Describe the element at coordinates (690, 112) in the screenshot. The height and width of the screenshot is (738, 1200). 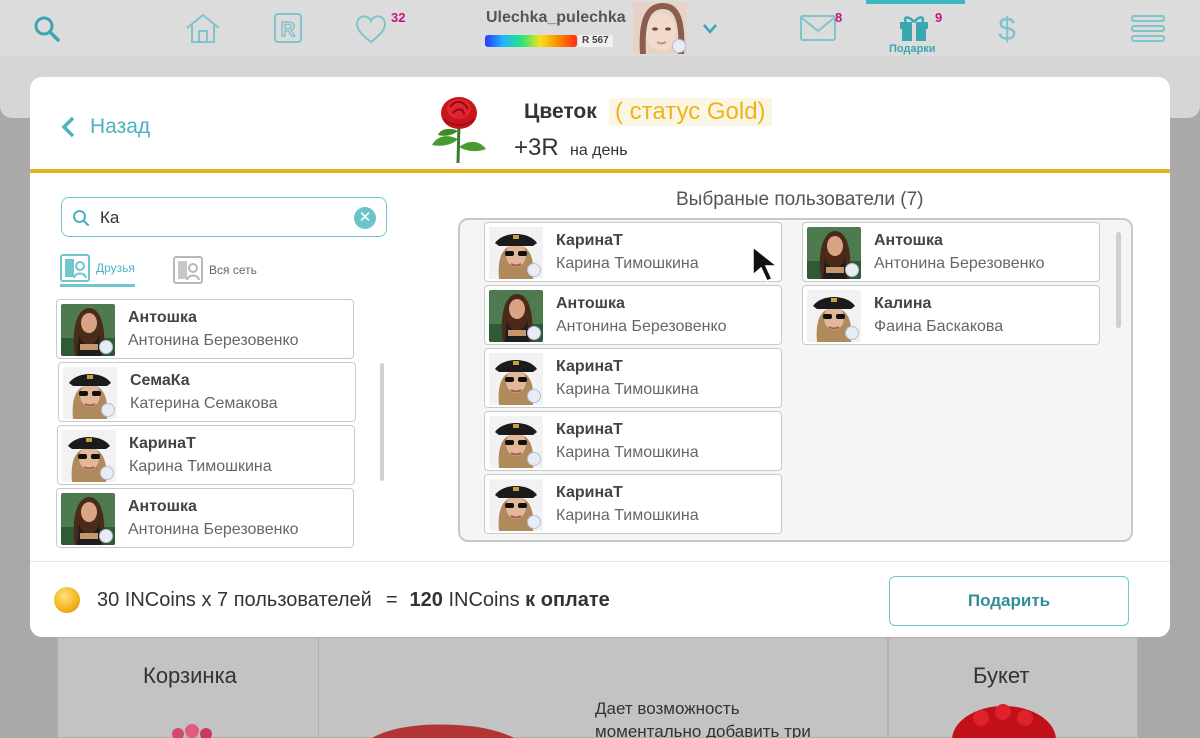
I see `item-status: ( статус Gold)` at that location.